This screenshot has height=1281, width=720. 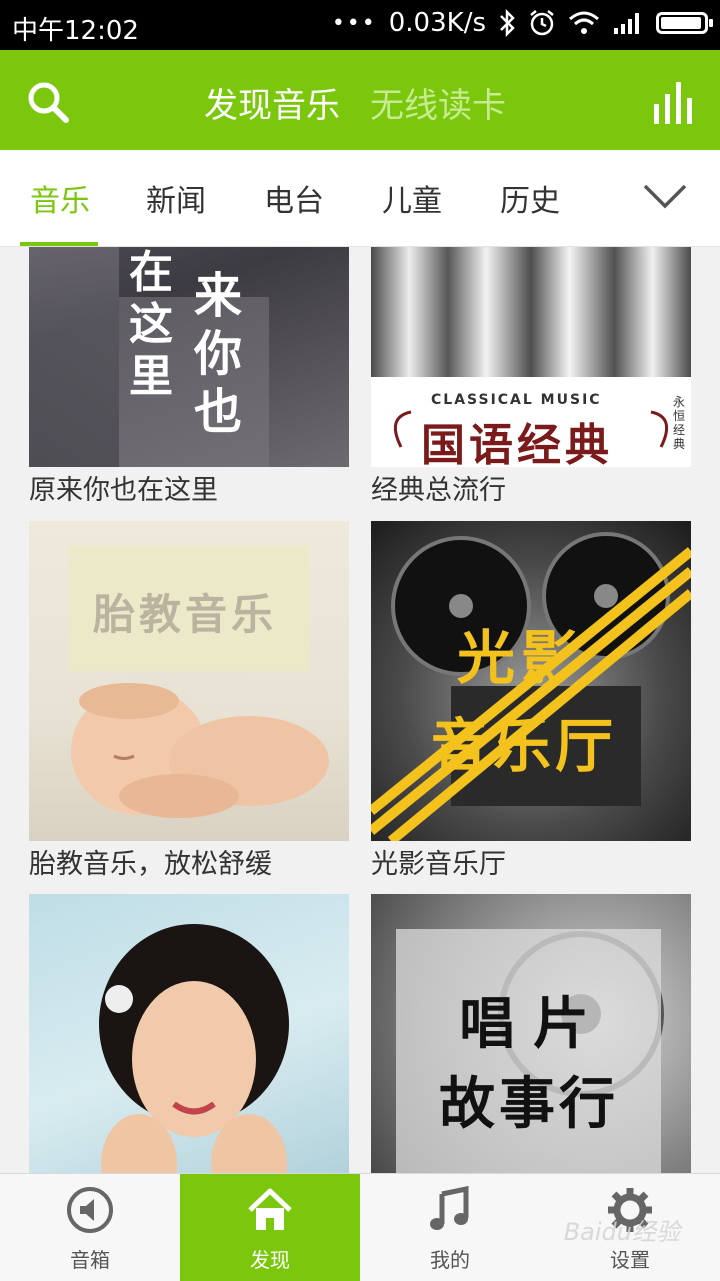 I want to click on nav-speaker: 音箱, so click(x=90, y=1227).